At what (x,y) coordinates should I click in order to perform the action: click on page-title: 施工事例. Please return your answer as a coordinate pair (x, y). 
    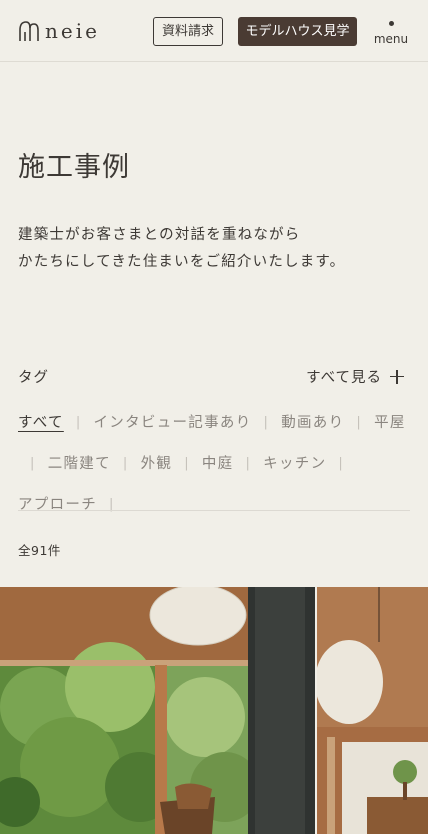
    Looking at the image, I should click on (74, 167).